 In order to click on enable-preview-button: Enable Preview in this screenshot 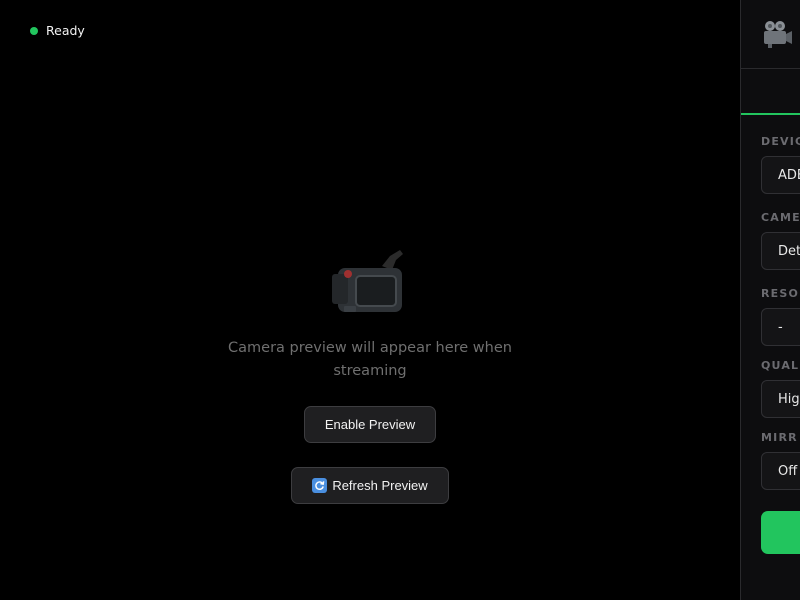, I will do `click(370, 424)`.